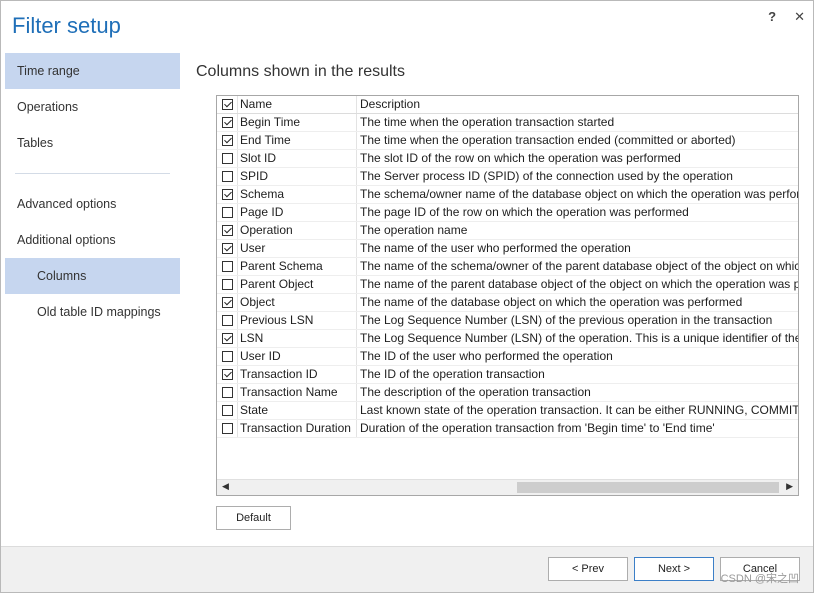 Image resolution: width=814 pixels, height=593 pixels. Describe the element at coordinates (92, 107) in the screenshot. I see `sidebar-item-operations: Operations` at that location.